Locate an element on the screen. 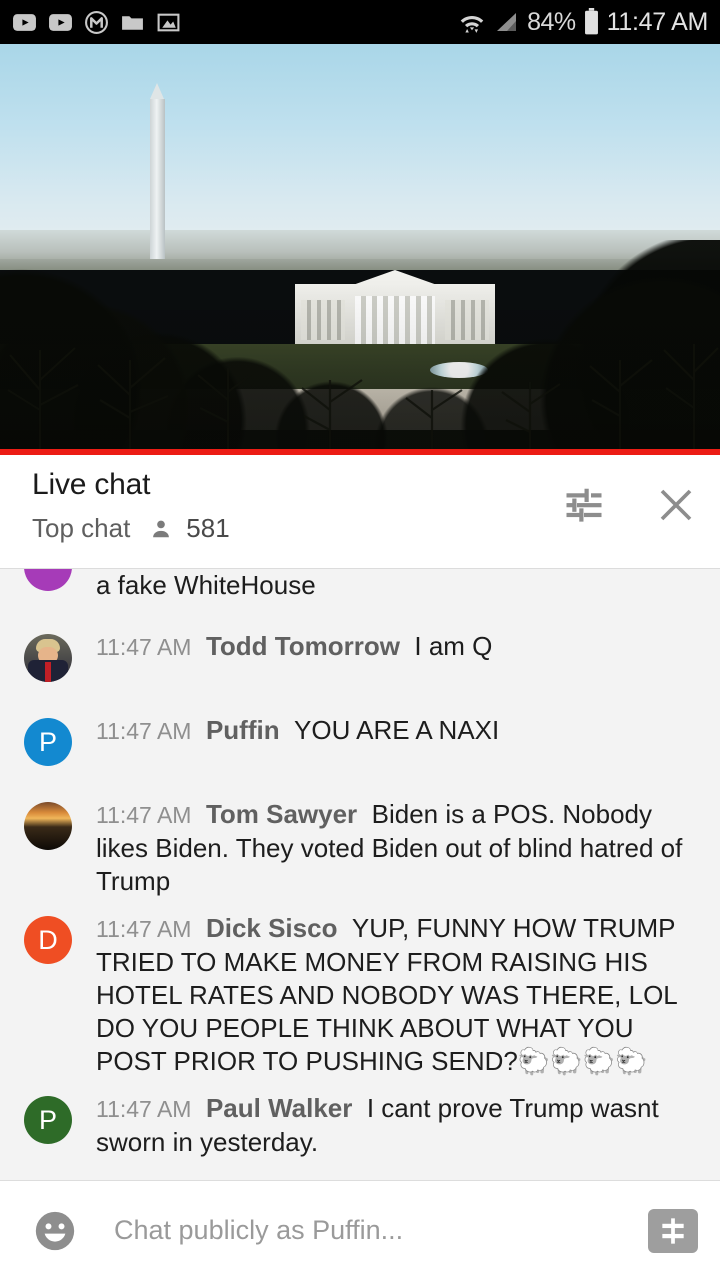 The height and width of the screenshot is (1280, 720). message-author: Dick Sisco is located at coordinates (272, 928).